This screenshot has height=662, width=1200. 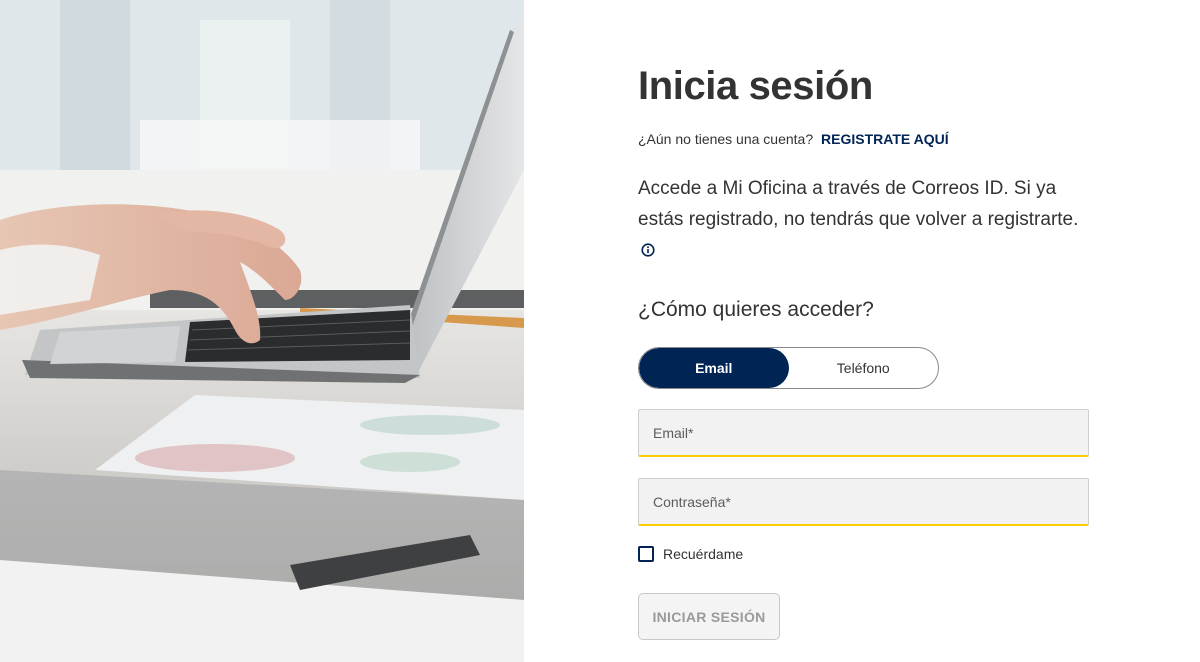 I want to click on page-title: Inicia sesión, so click(x=755, y=86).